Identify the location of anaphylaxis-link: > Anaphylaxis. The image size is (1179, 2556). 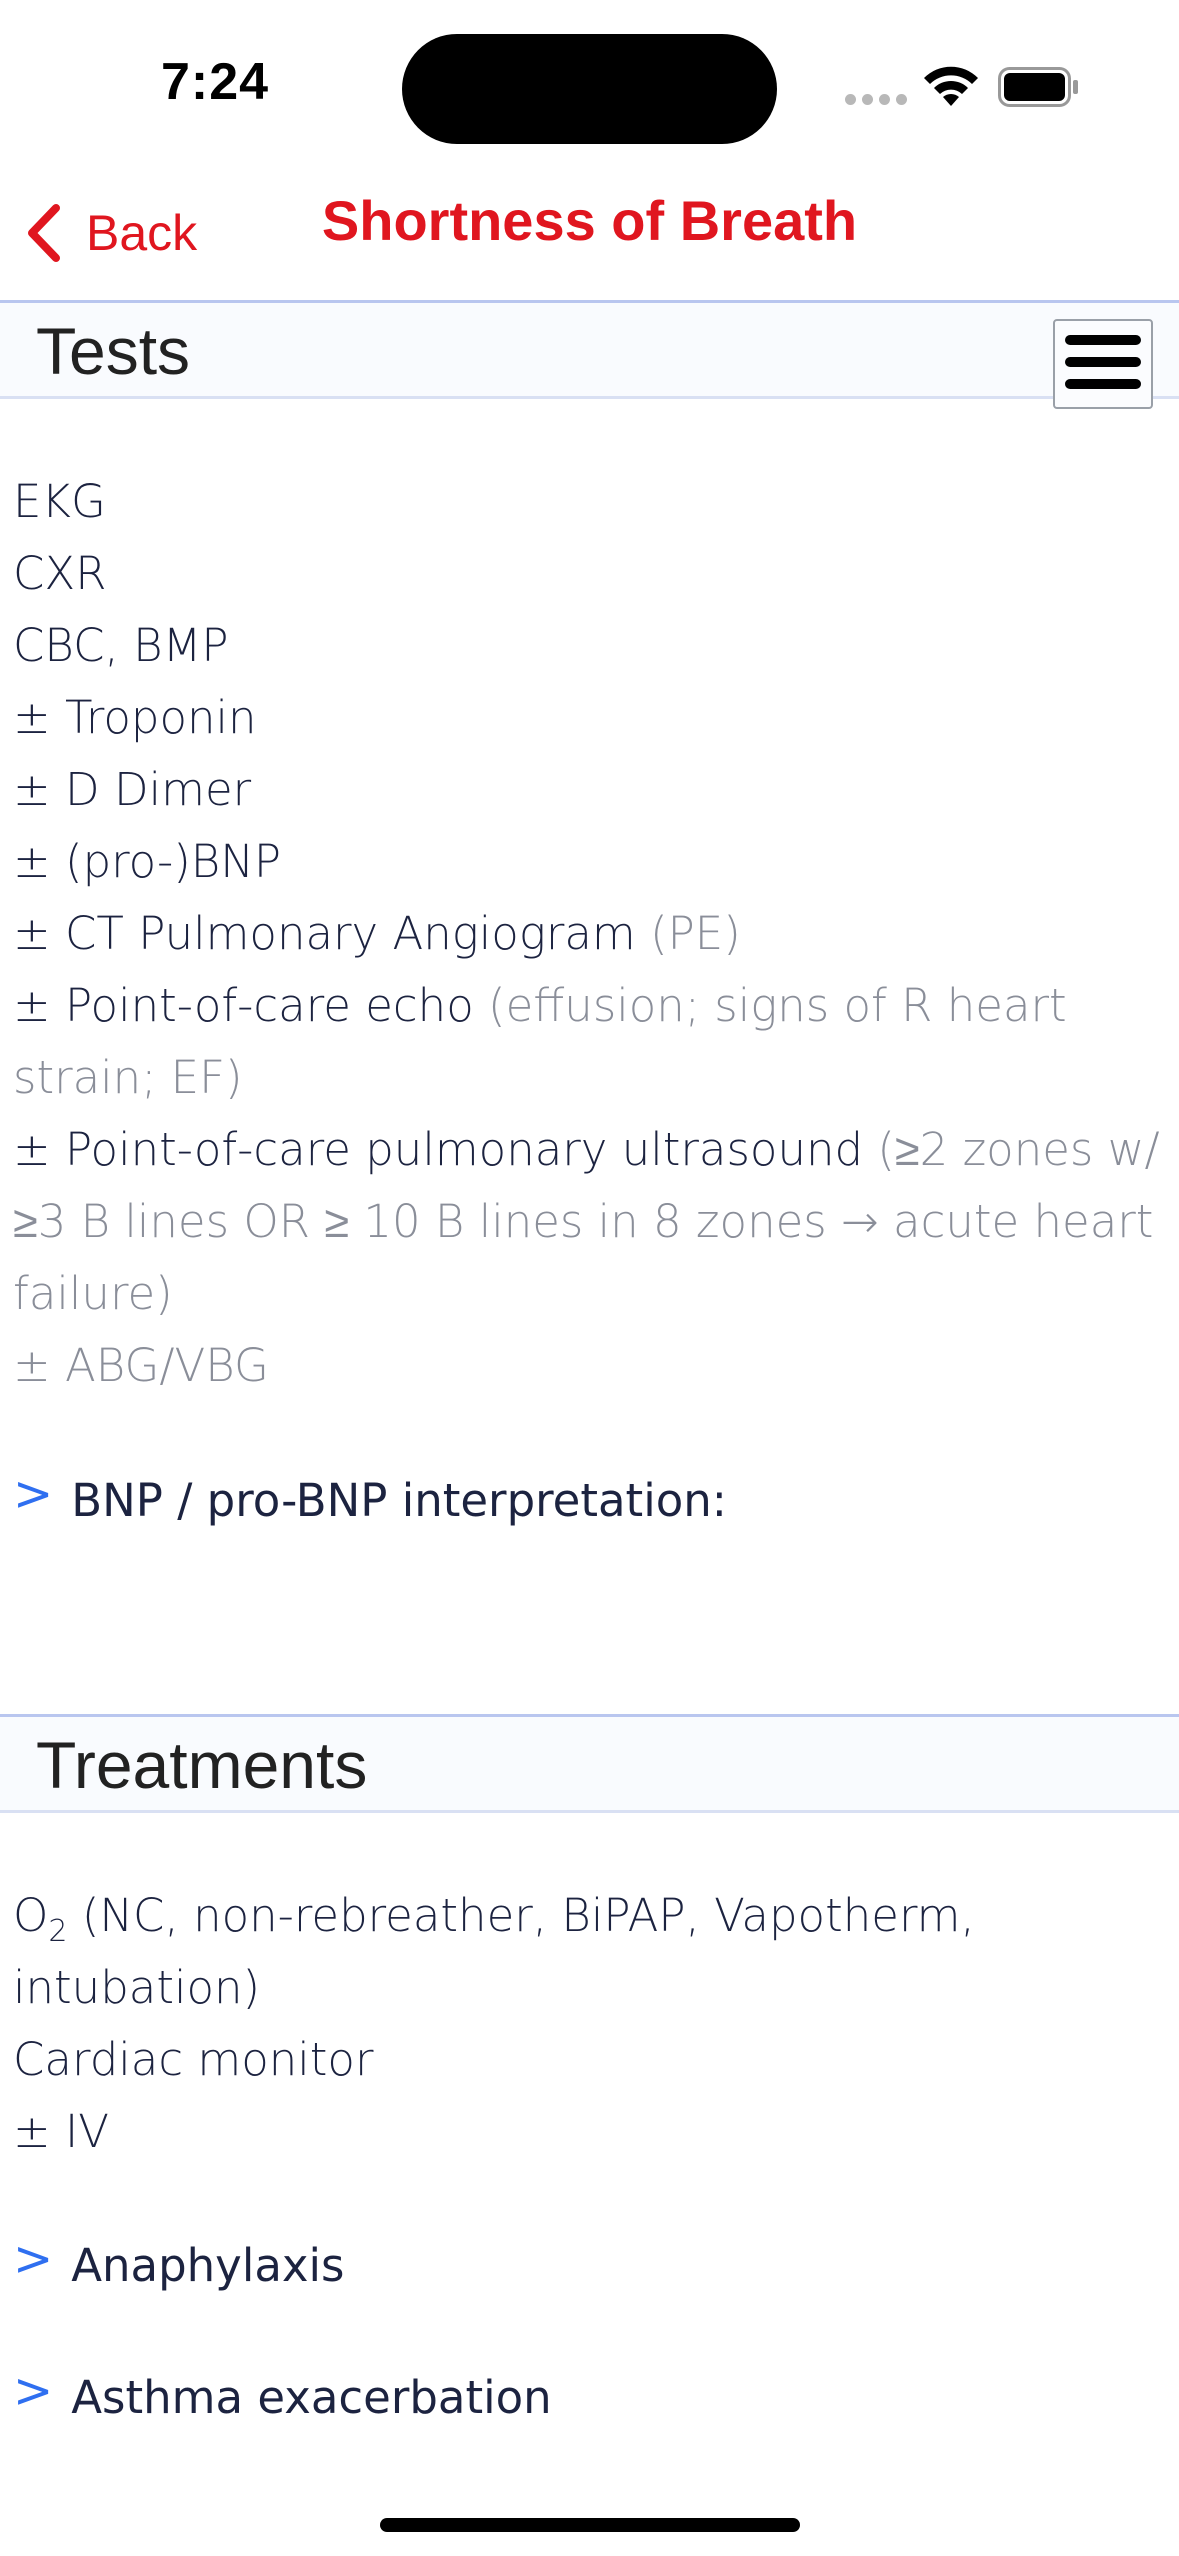
(179, 2263).